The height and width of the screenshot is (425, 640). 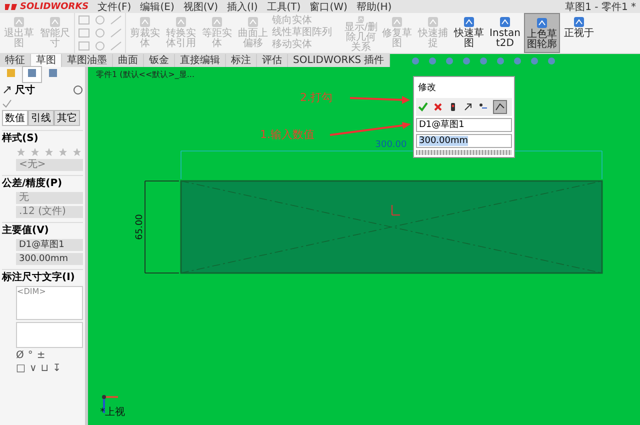 What do you see at coordinates (41, 118) in the screenshot?
I see `panel-subtab: 引线` at bounding box center [41, 118].